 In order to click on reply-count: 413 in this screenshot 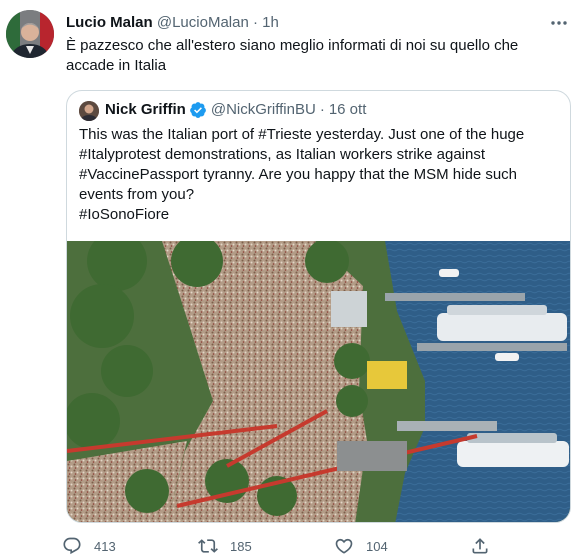, I will do `click(105, 546)`.